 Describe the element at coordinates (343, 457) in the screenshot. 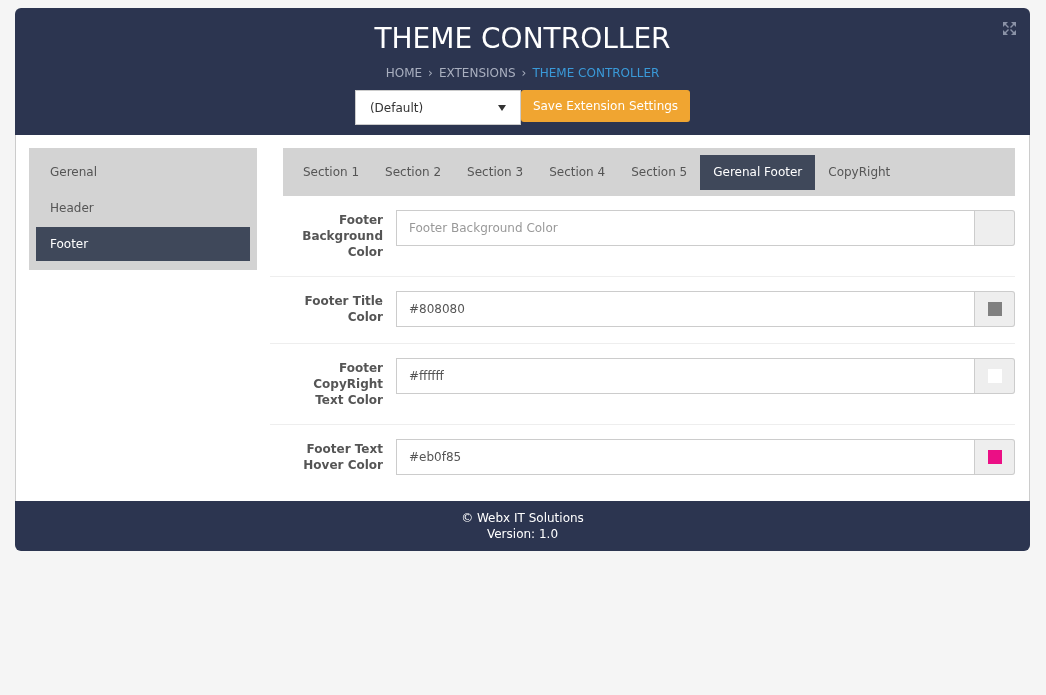

I see `field-label: Footer Text Hover Color` at that location.